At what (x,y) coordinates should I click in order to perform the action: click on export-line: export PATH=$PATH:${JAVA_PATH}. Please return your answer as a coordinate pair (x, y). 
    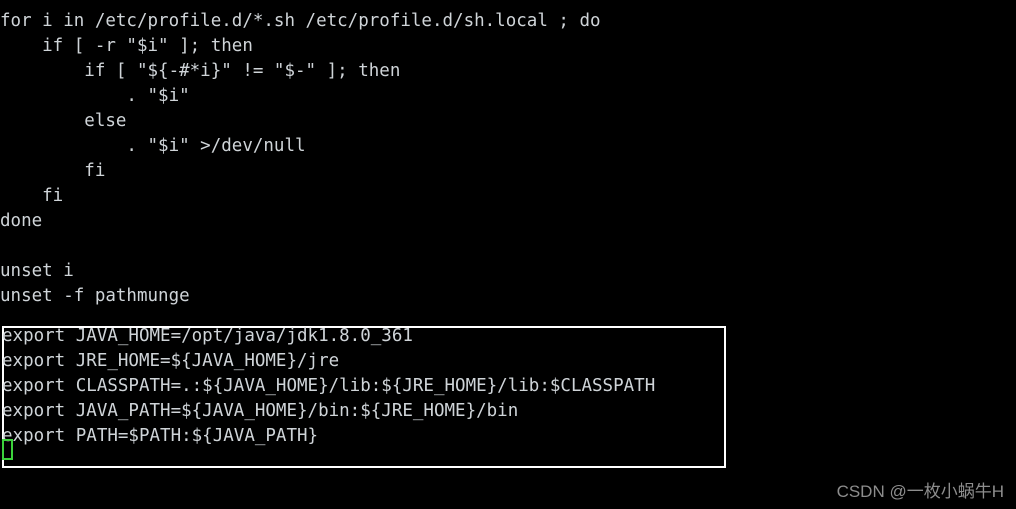
    Looking at the image, I should click on (160, 436).